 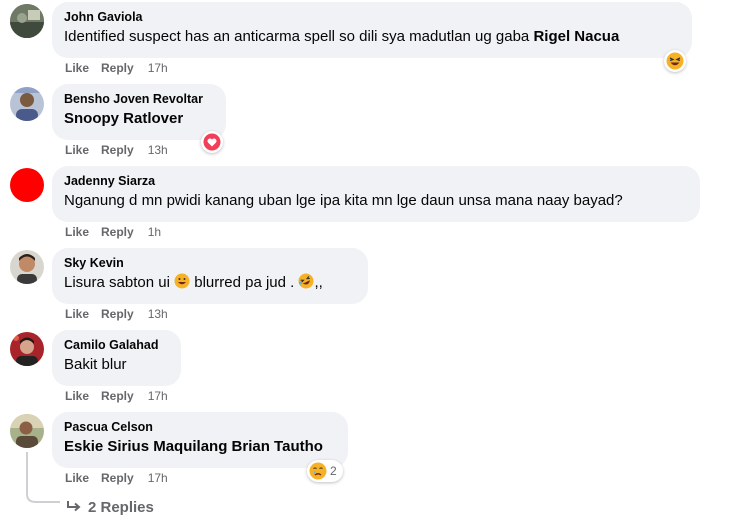 What do you see at coordinates (123, 118) in the screenshot?
I see `mention-link: Snoopy Ratlover` at bounding box center [123, 118].